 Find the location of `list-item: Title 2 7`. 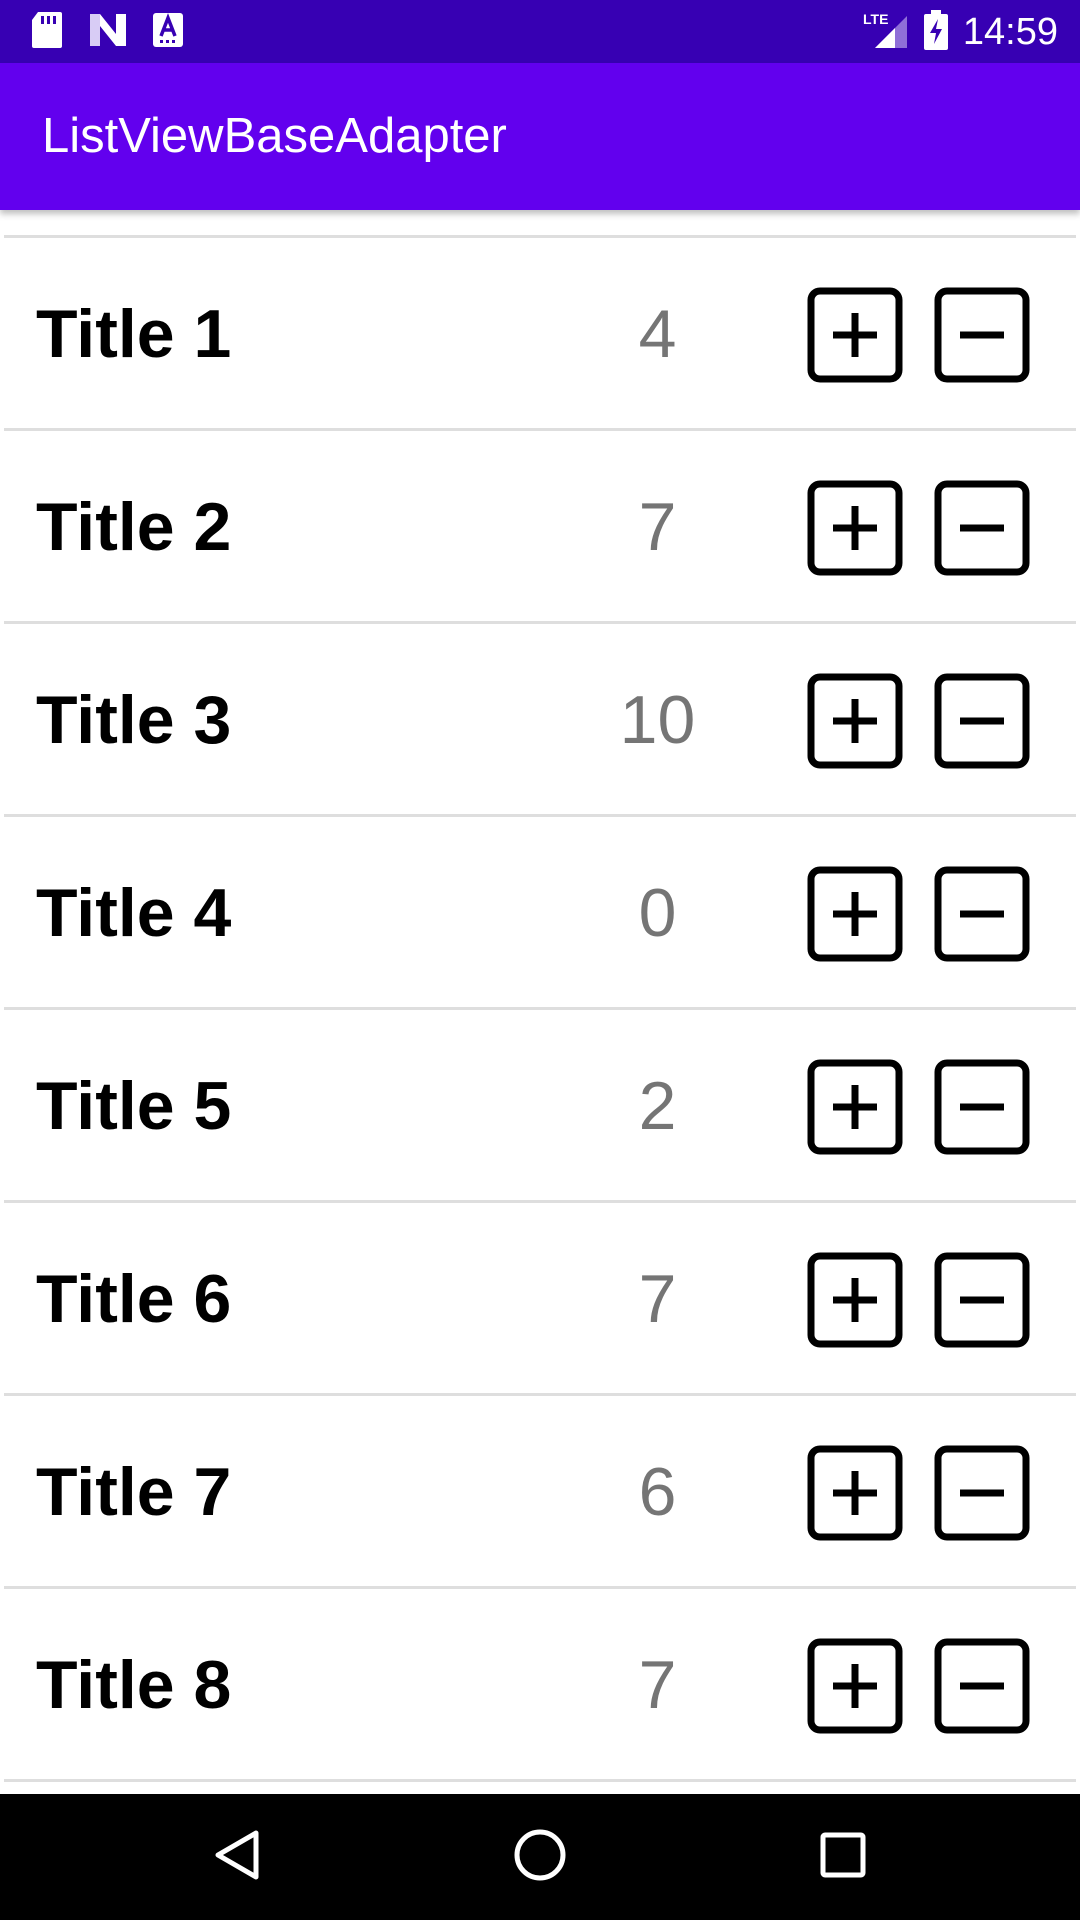

list-item: Title 2 7 is located at coordinates (540, 527).